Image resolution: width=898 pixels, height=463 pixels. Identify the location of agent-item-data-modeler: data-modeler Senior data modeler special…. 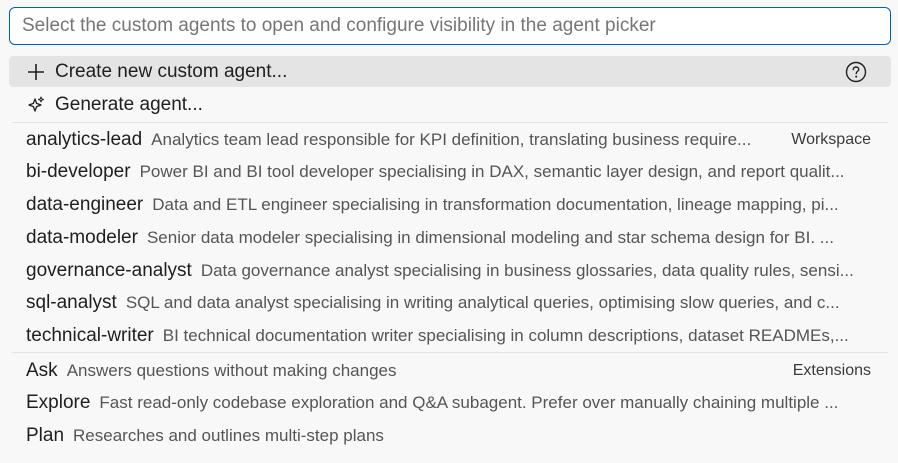
(450, 238).